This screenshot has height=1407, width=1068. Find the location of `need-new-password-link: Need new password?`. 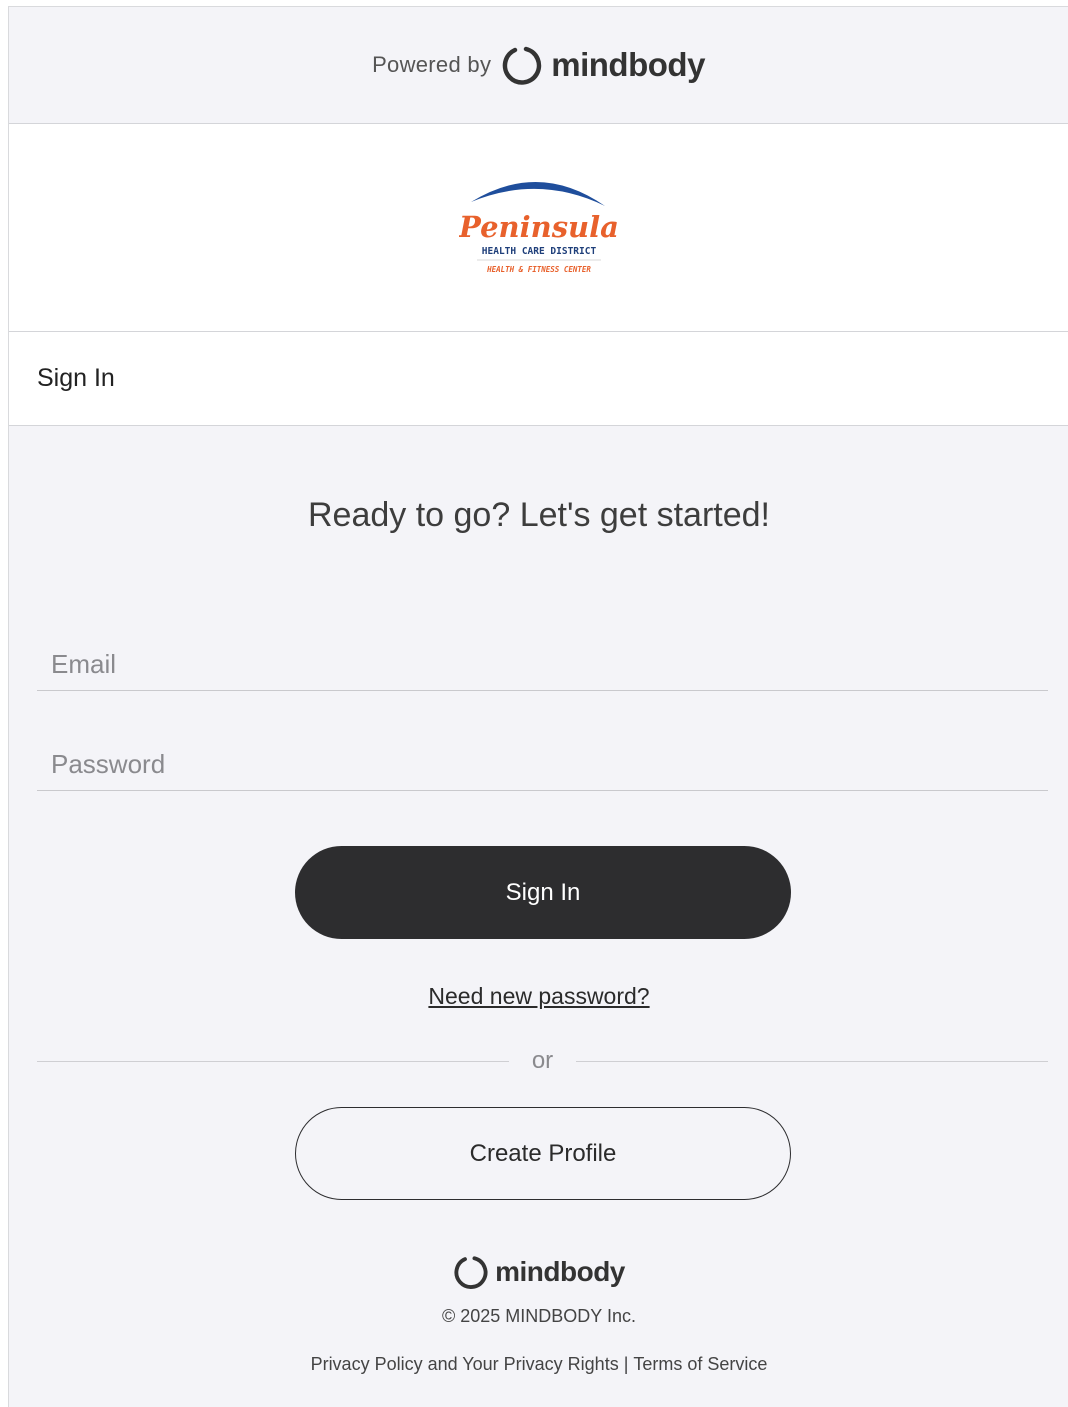

need-new-password-link: Need new password? is located at coordinates (538, 996).